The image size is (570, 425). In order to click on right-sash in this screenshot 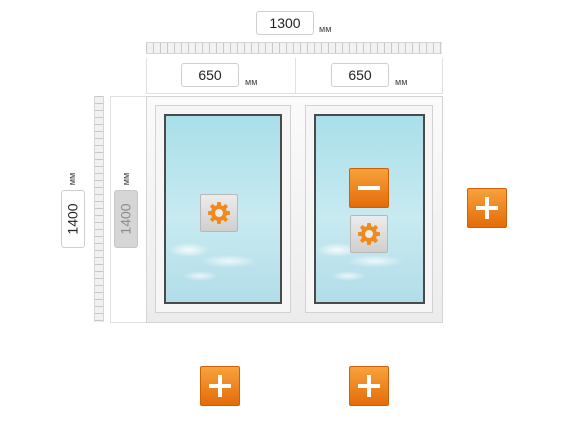, I will do `click(369, 209)`.